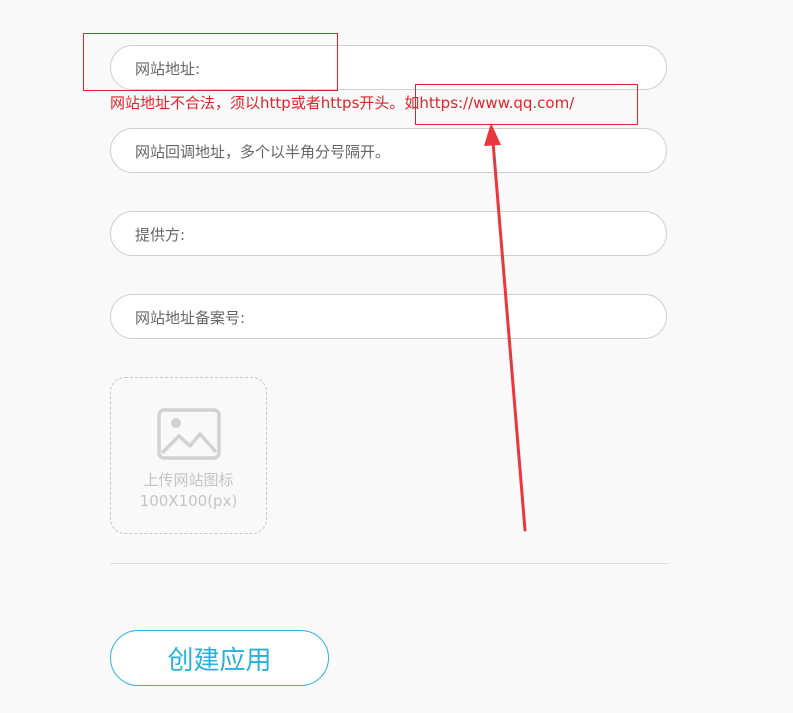  Describe the element at coordinates (219, 658) in the screenshot. I see `create-app-button: 创建应用` at that location.